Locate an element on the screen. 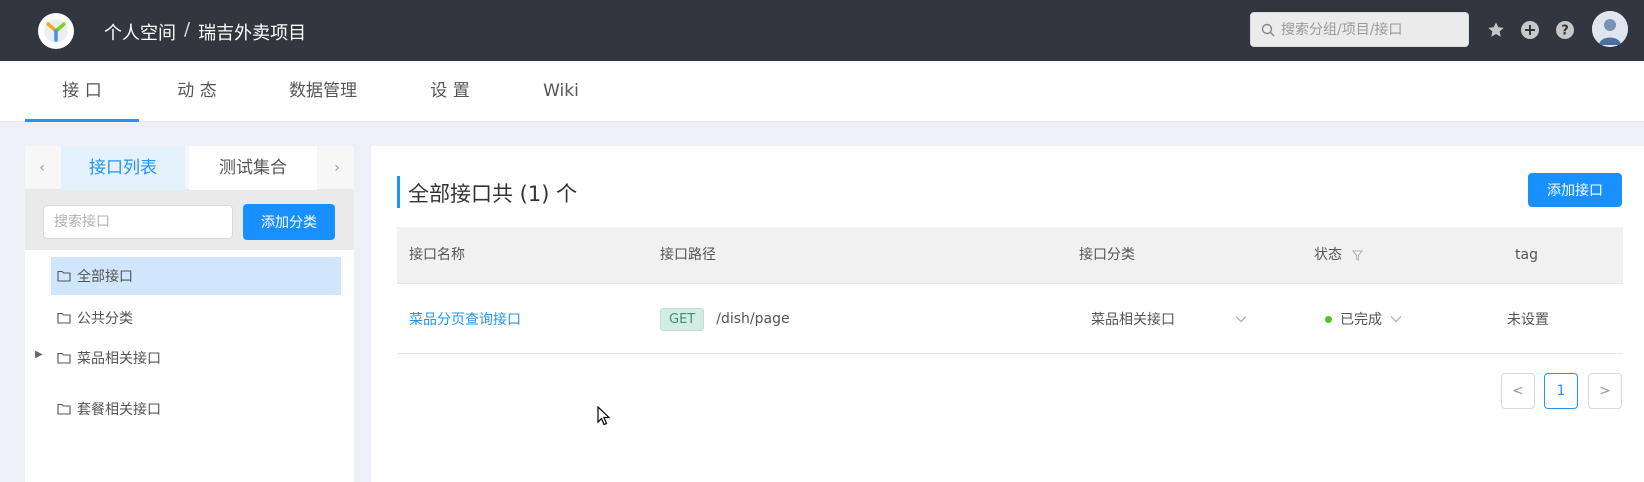  add-category-button: 添加分类 is located at coordinates (289, 222).